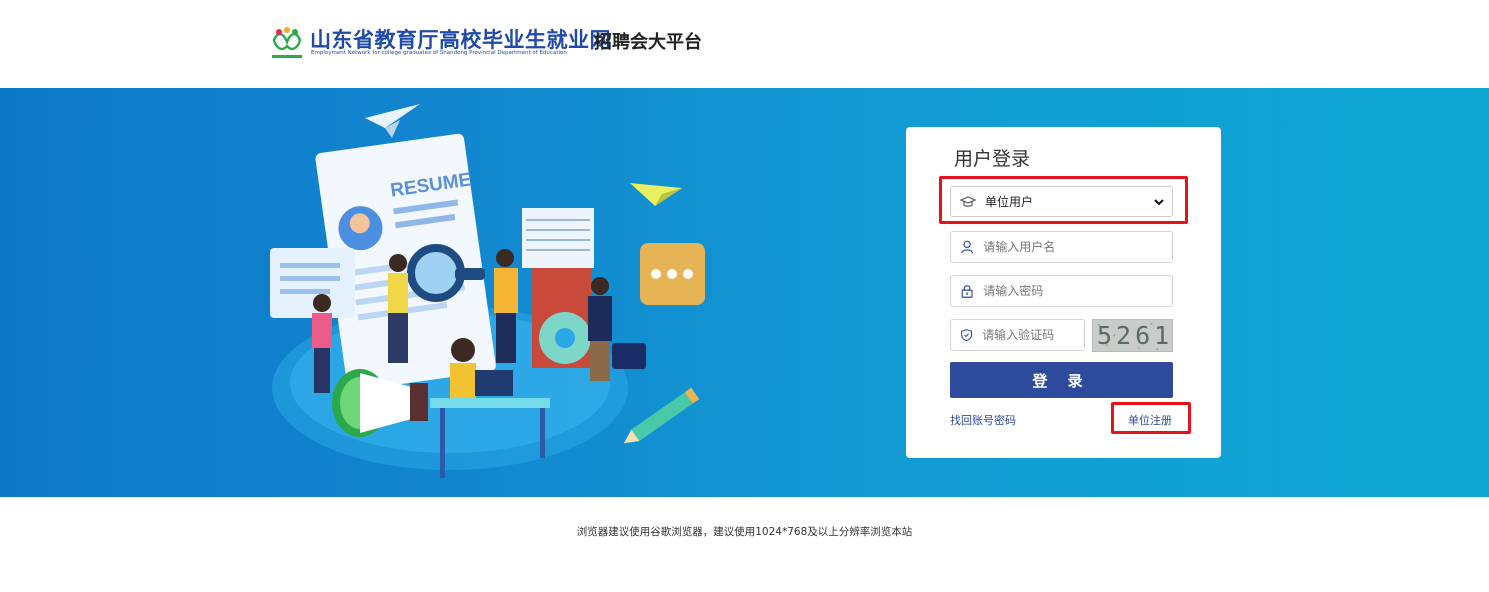  I want to click on password-field, so click(1061, 291).